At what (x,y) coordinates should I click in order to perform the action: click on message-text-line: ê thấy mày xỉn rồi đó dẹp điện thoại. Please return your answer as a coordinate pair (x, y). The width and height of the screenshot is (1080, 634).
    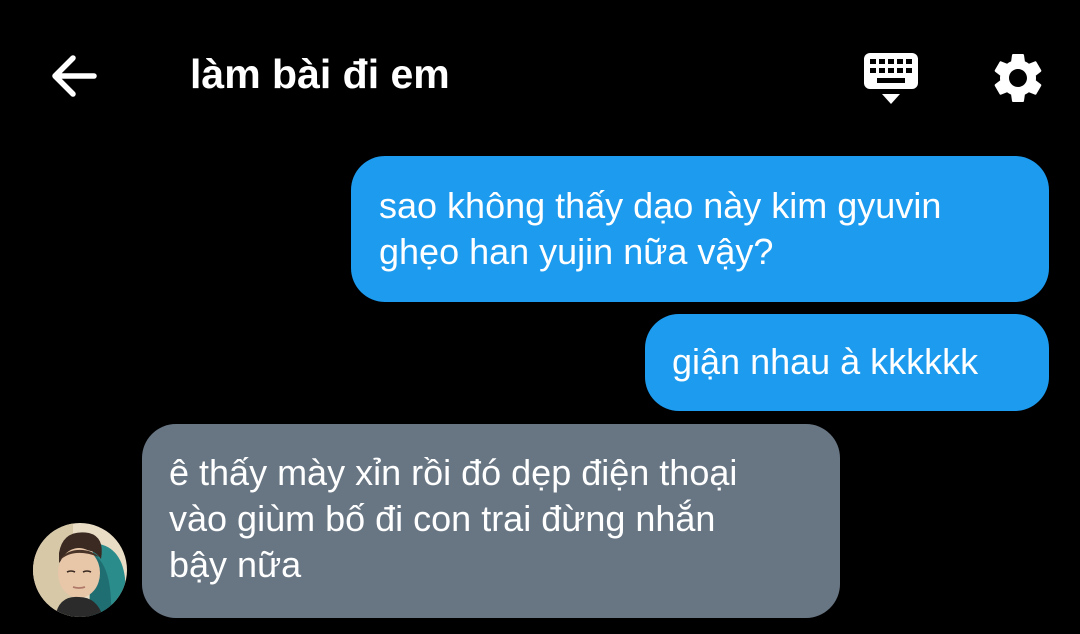
    Looking at the image, I should click on (453, 472).